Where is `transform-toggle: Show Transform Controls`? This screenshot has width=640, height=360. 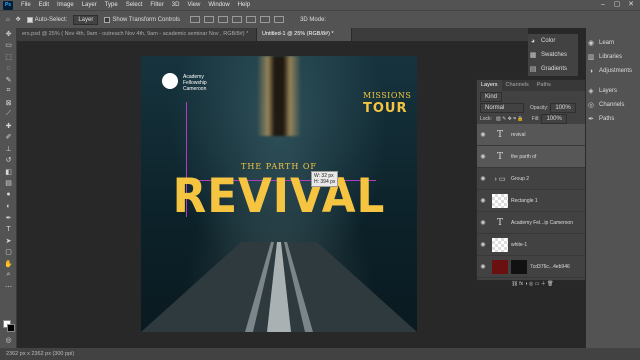 transform-toggle: Show Transform Controls is located at coordinates (142, 19).